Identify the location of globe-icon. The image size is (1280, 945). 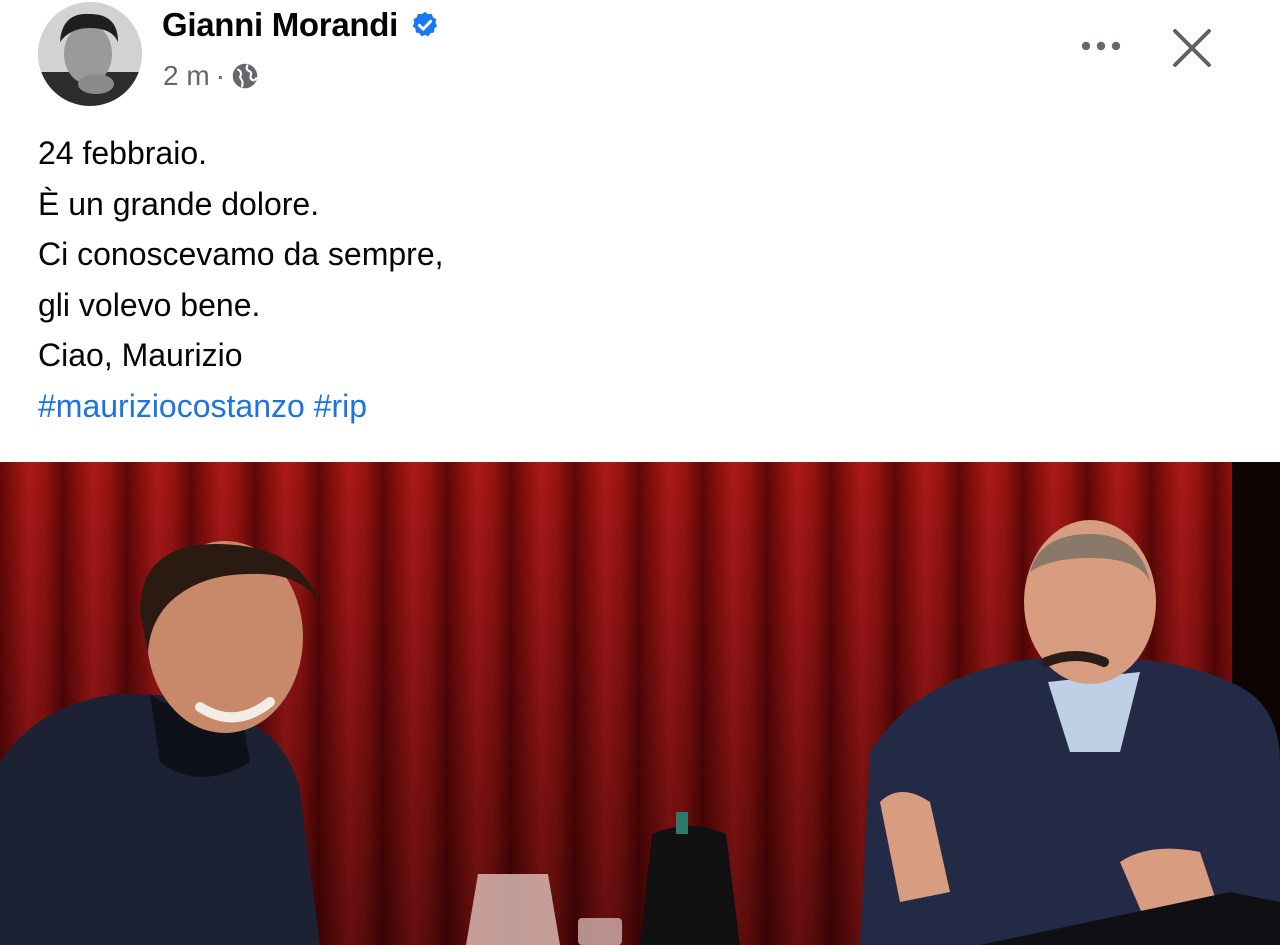
(245, 76).